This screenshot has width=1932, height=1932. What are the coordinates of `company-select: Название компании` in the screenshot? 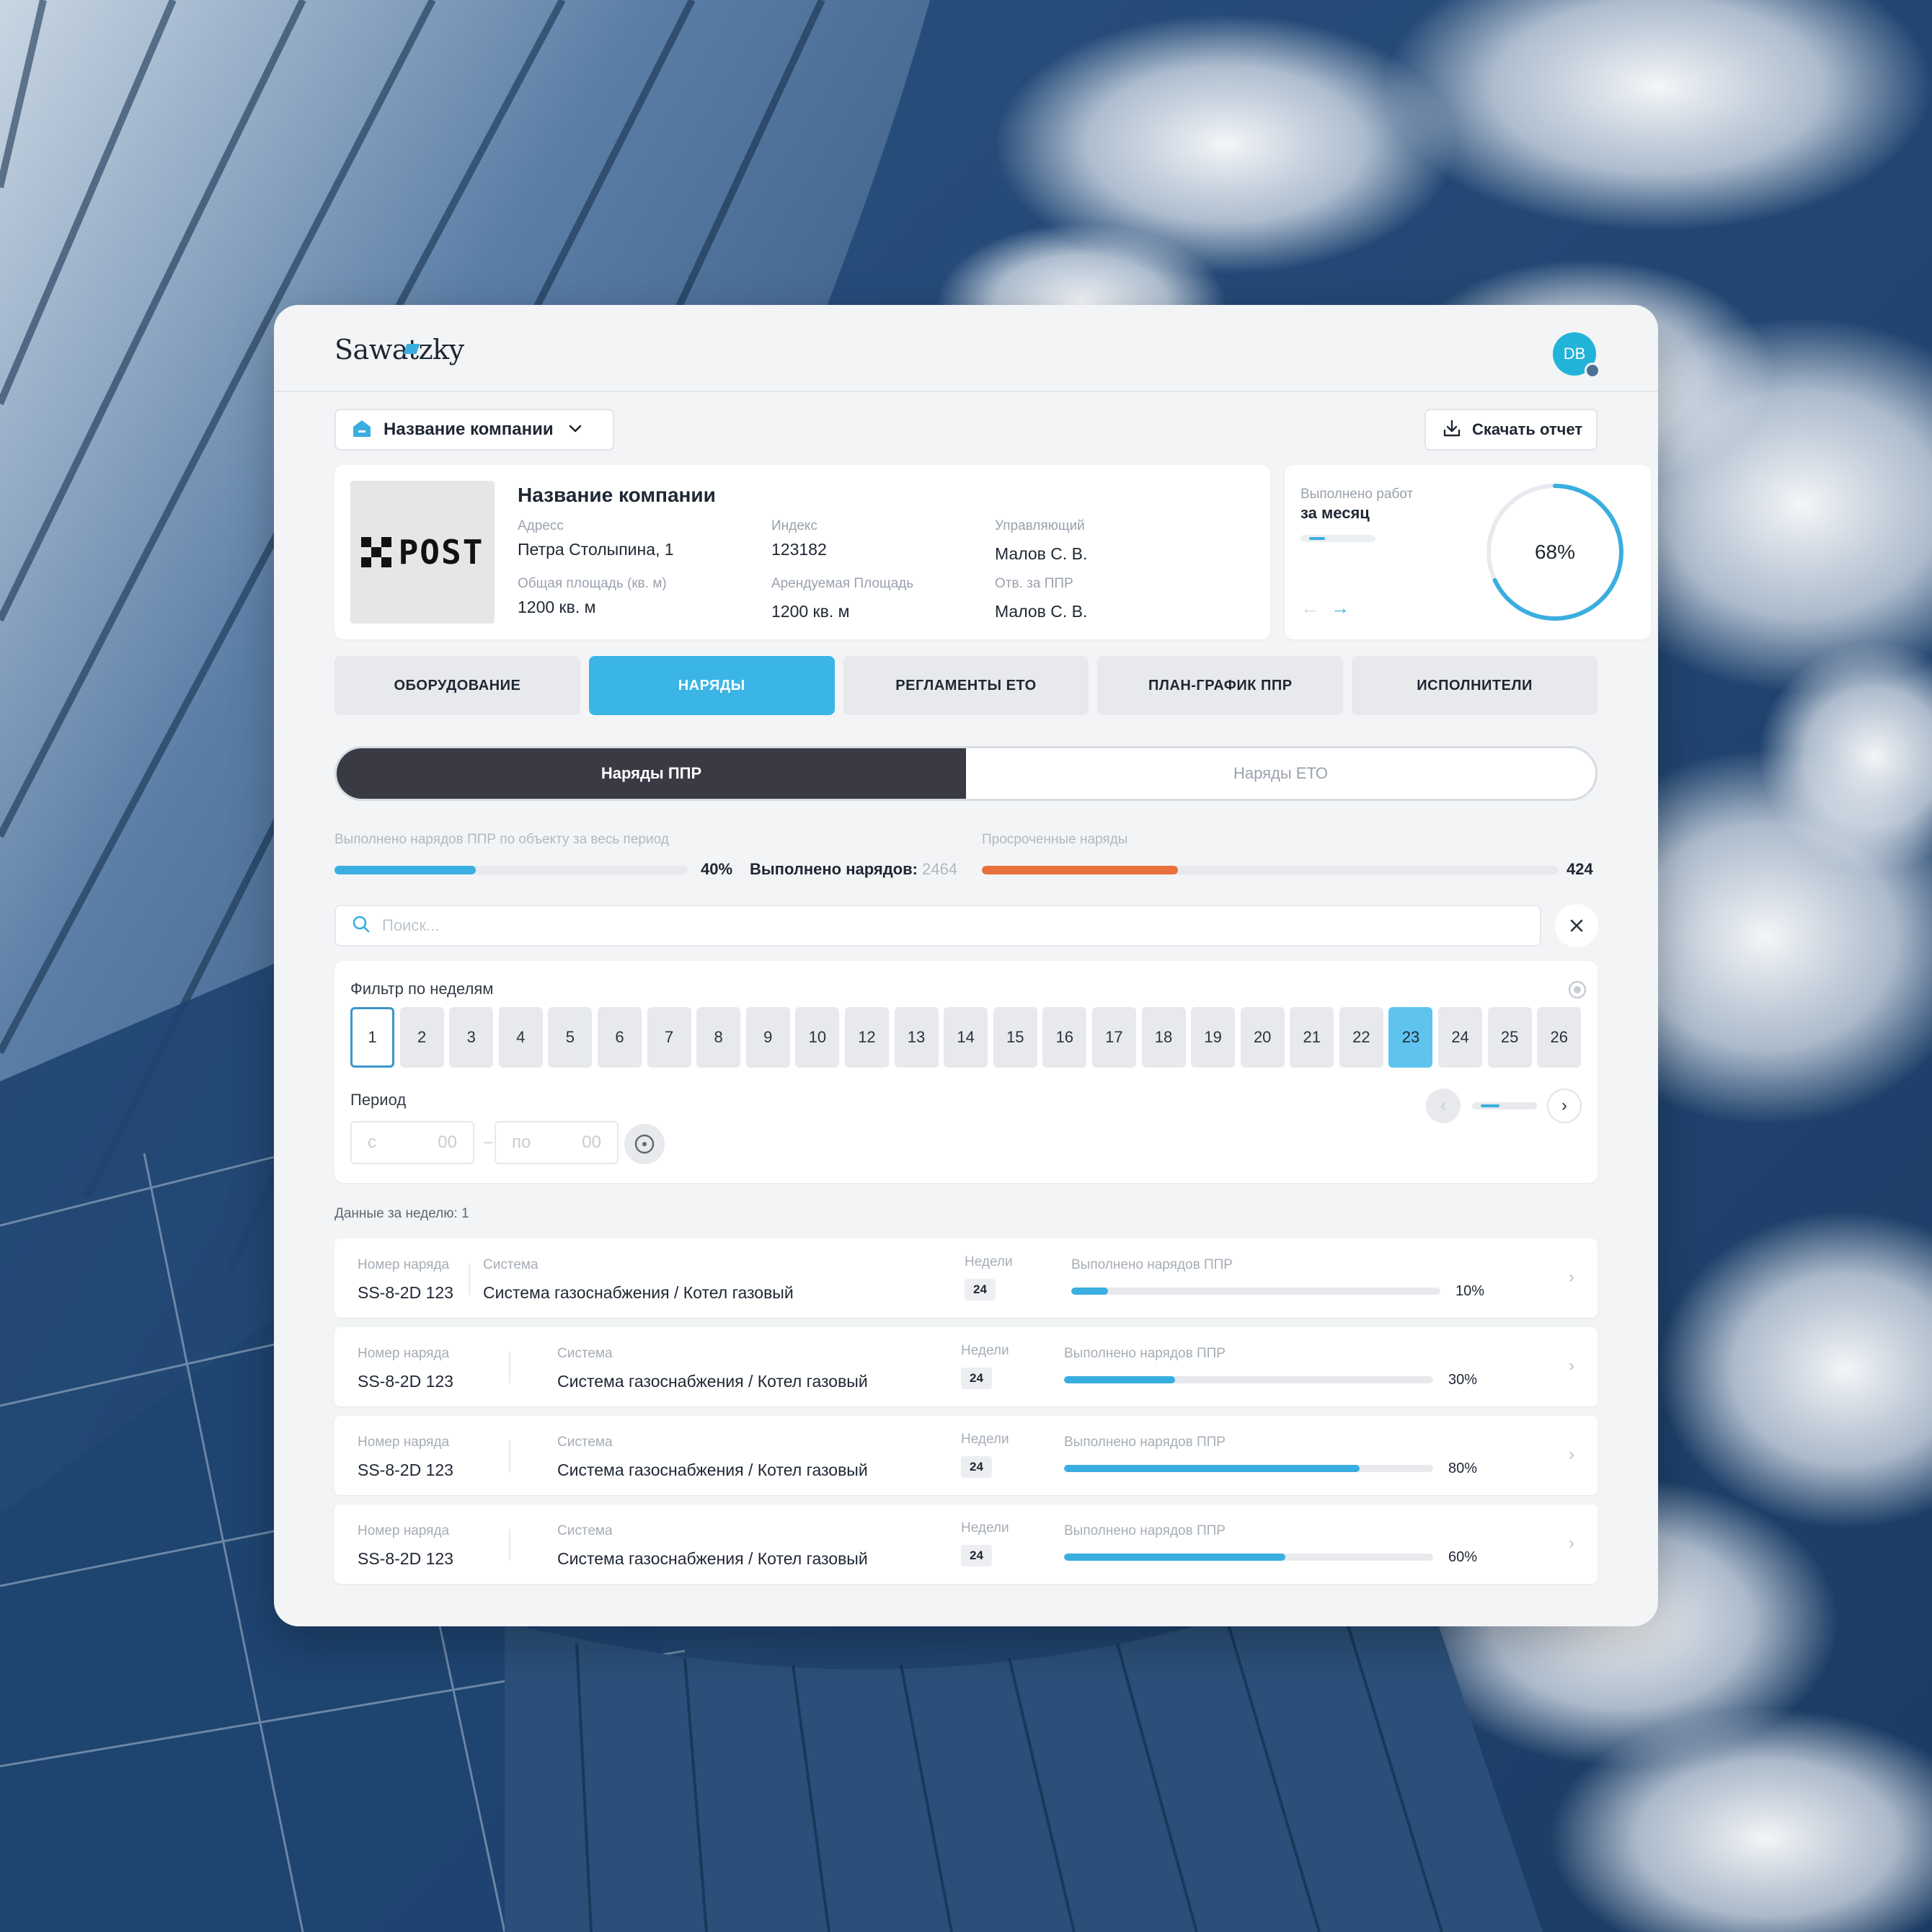 It's located at (474, 430).